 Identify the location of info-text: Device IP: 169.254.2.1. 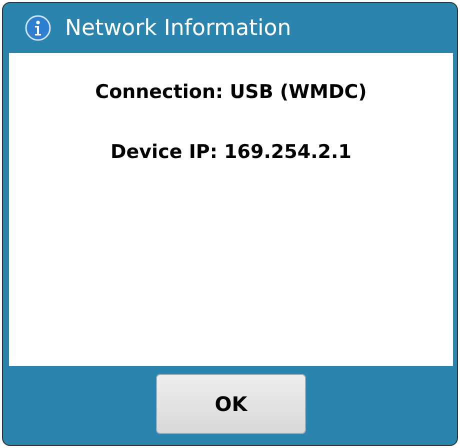
(231, 152).